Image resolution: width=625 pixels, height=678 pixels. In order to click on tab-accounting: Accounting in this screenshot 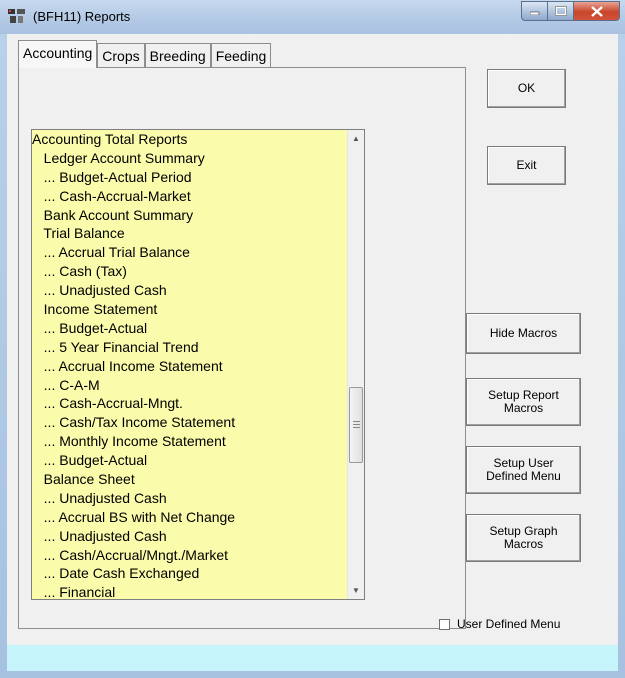, I will do `click(58, 54)`.